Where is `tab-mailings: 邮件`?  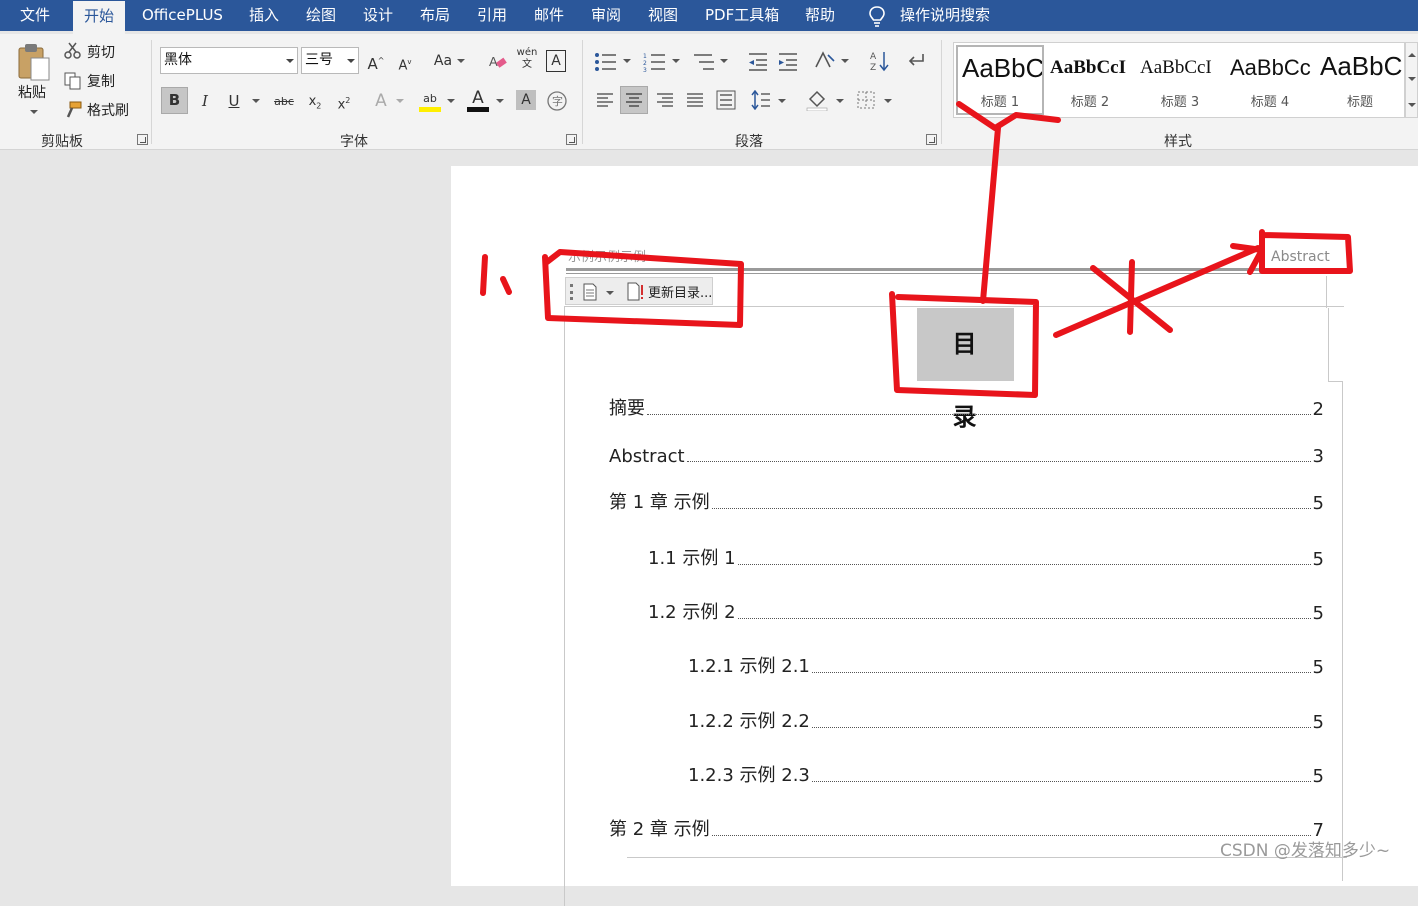 tab-mailings: 邮件 is located at coordinates (549, 15).